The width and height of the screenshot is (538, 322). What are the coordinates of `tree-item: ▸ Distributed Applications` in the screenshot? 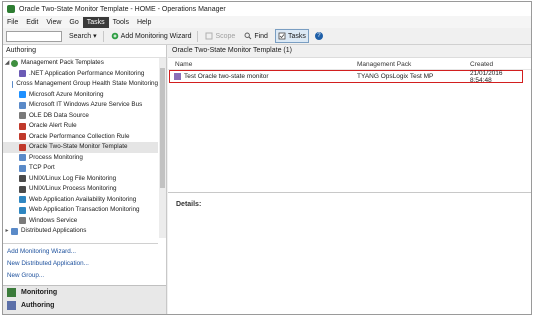 It's located at (80, 231).